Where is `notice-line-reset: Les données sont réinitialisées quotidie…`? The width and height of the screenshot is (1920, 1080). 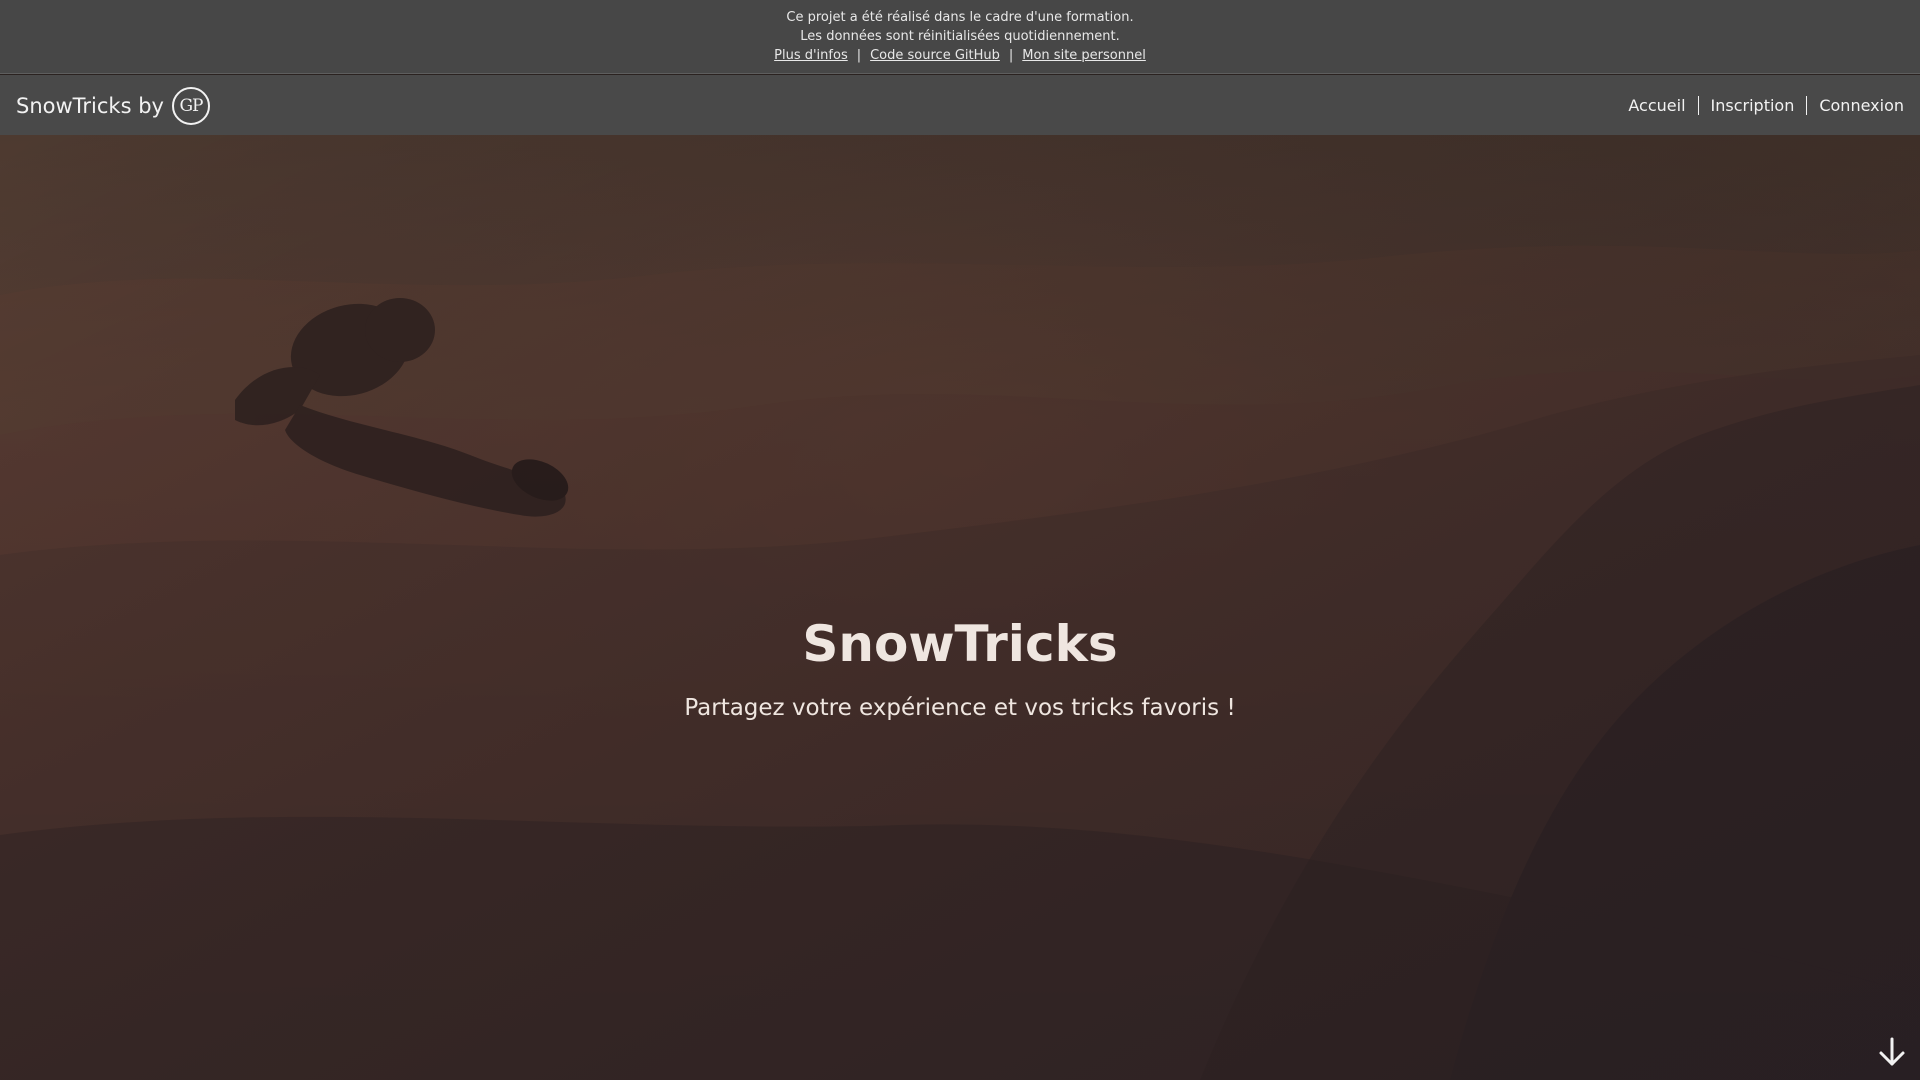
notice-line-reset: Les données sont réinitialisées quotidie… is located at coordinates (960, 36).